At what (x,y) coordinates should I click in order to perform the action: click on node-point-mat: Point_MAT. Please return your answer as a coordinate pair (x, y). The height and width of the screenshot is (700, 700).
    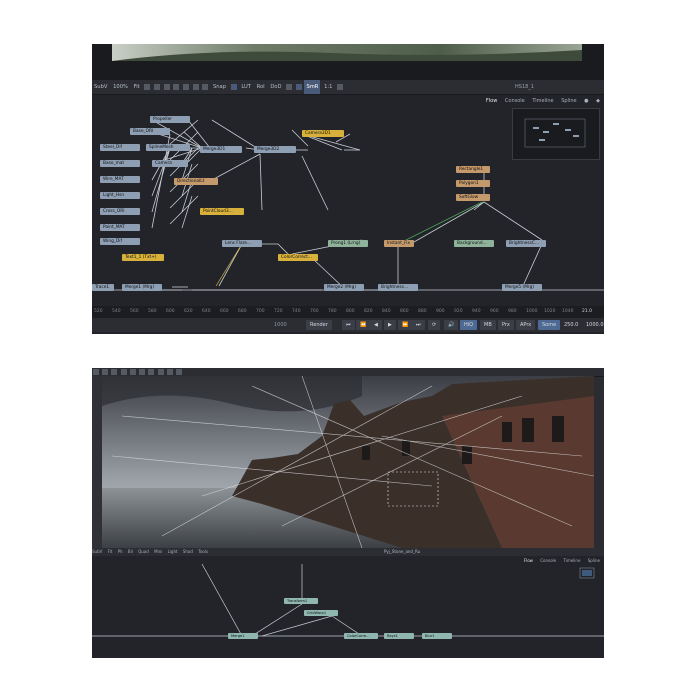
    Looking at the image, I should click on (120, 227).